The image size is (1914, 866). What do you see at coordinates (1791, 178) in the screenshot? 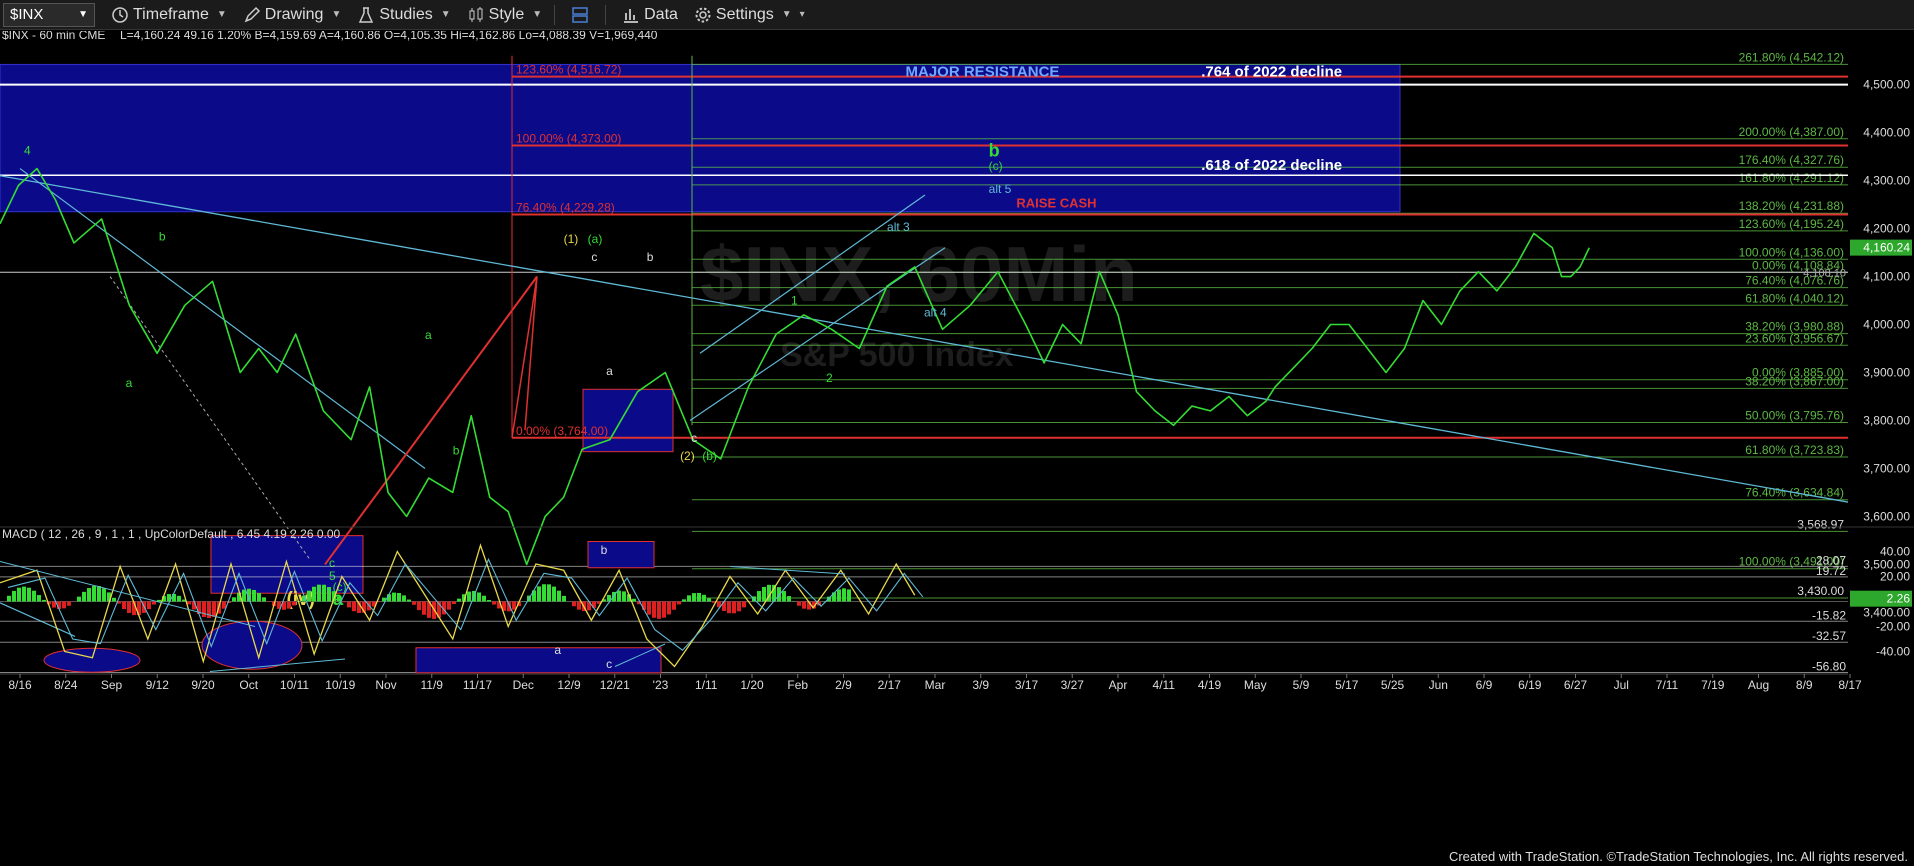
I see `fib-level-label: 161.80% (4,291.12)` at bounding box center [1791, 178].